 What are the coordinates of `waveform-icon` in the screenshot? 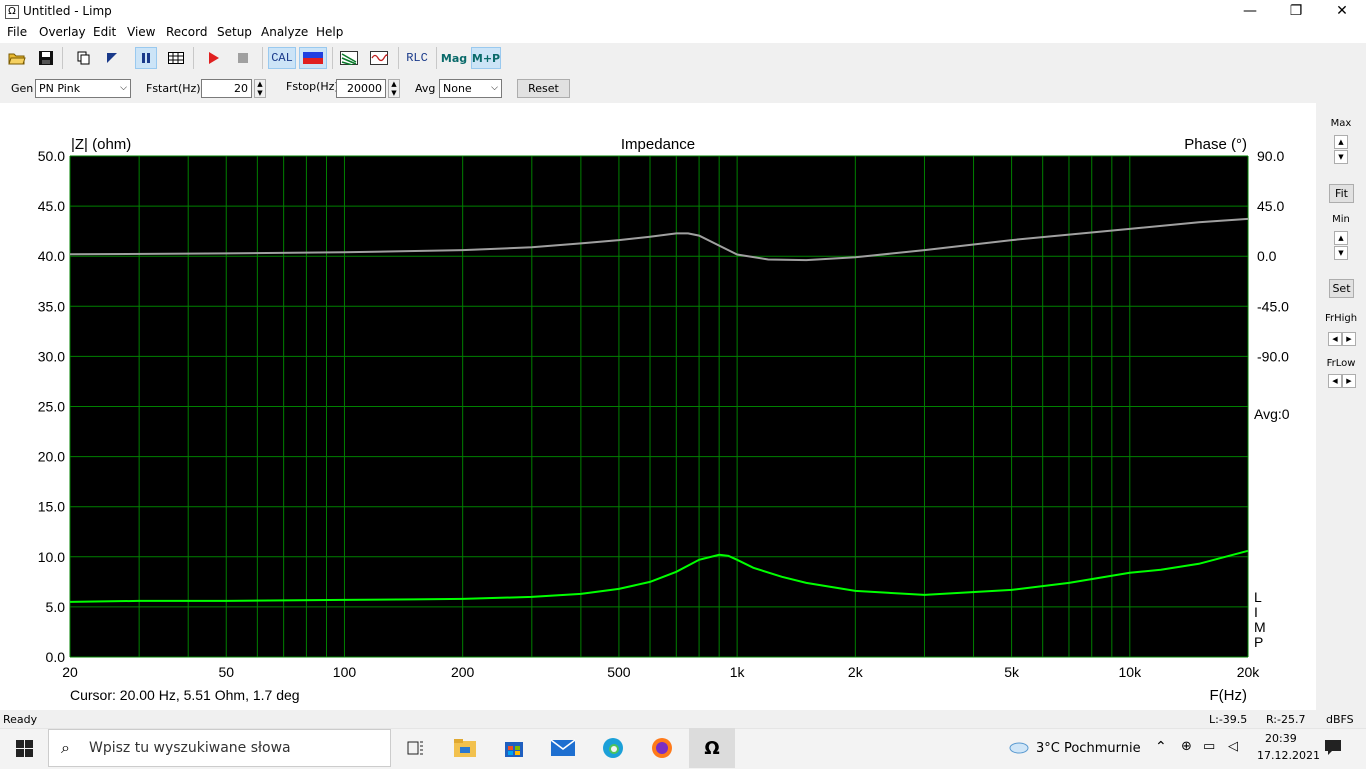 It's located at (379, 58).